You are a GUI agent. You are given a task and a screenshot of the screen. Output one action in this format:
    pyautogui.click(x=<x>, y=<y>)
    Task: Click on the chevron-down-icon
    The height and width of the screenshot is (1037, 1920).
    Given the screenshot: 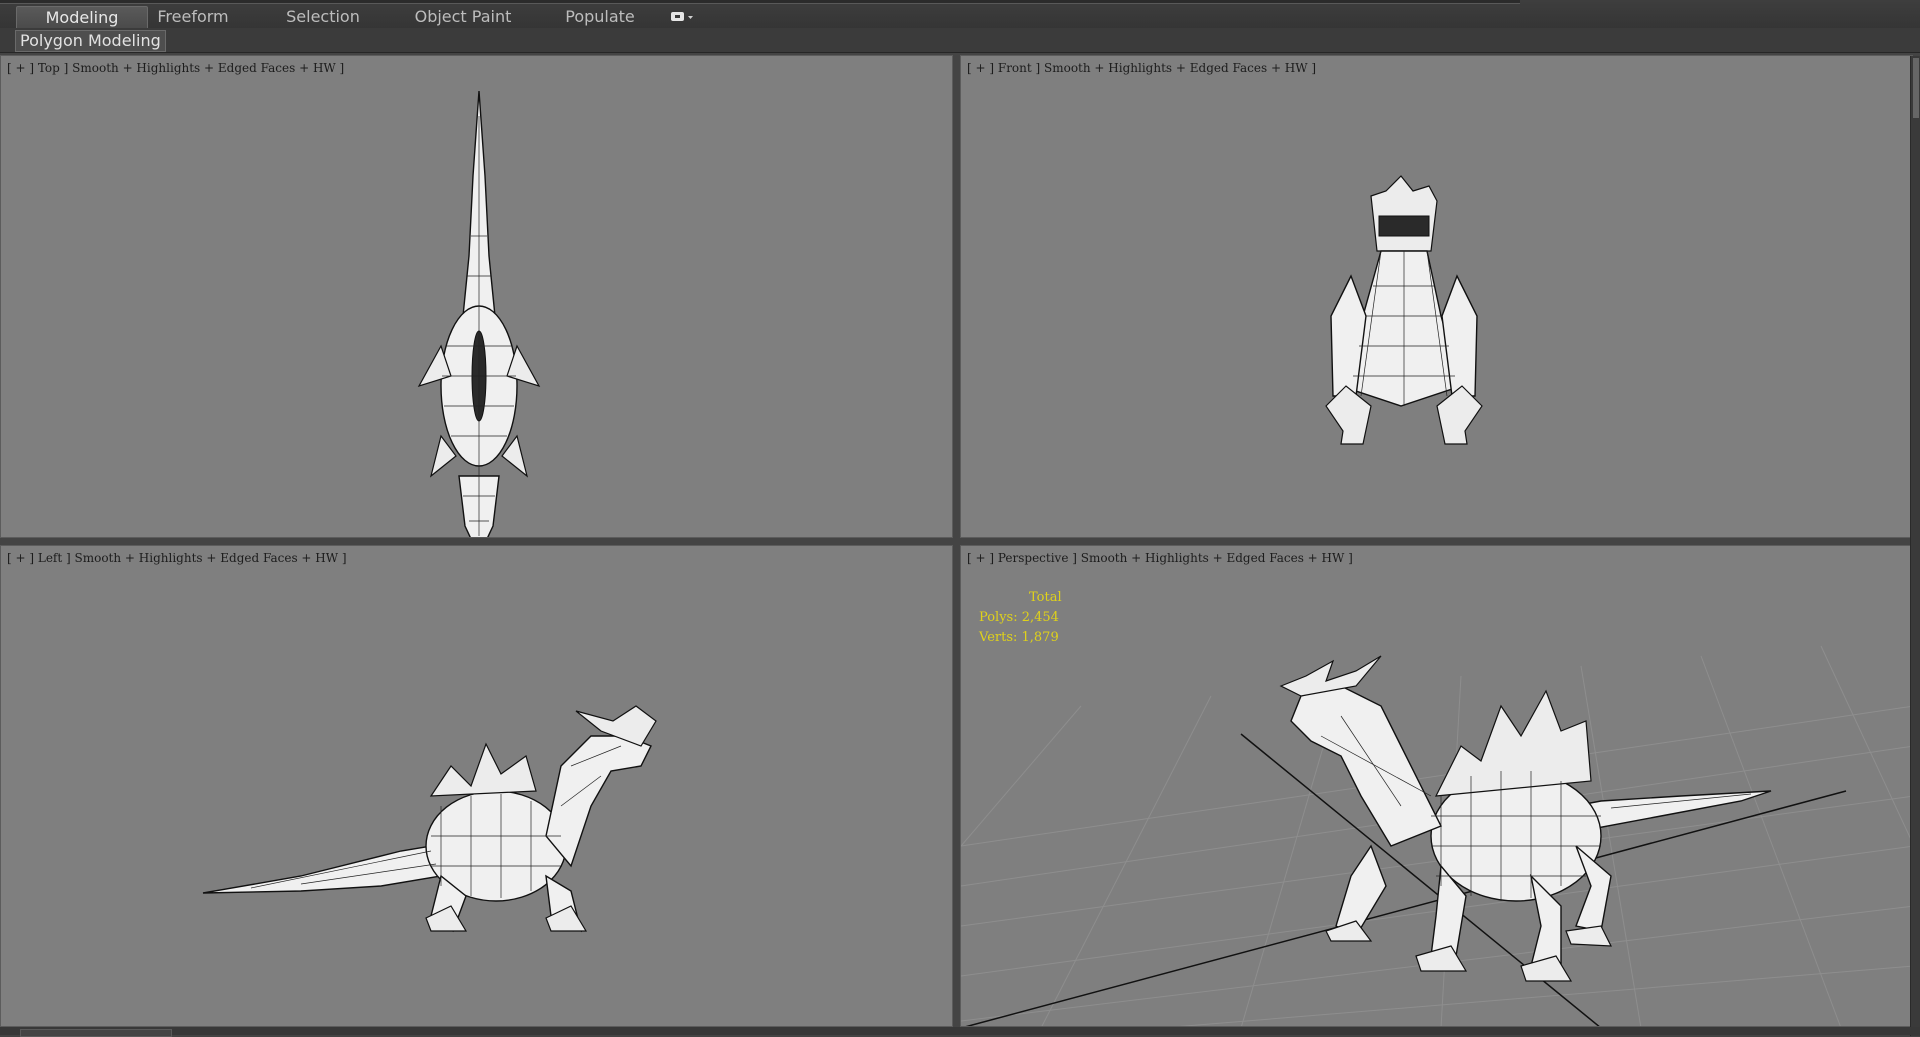 What is the action you would take?
    pyautogui.click(x=690, y=17)
    